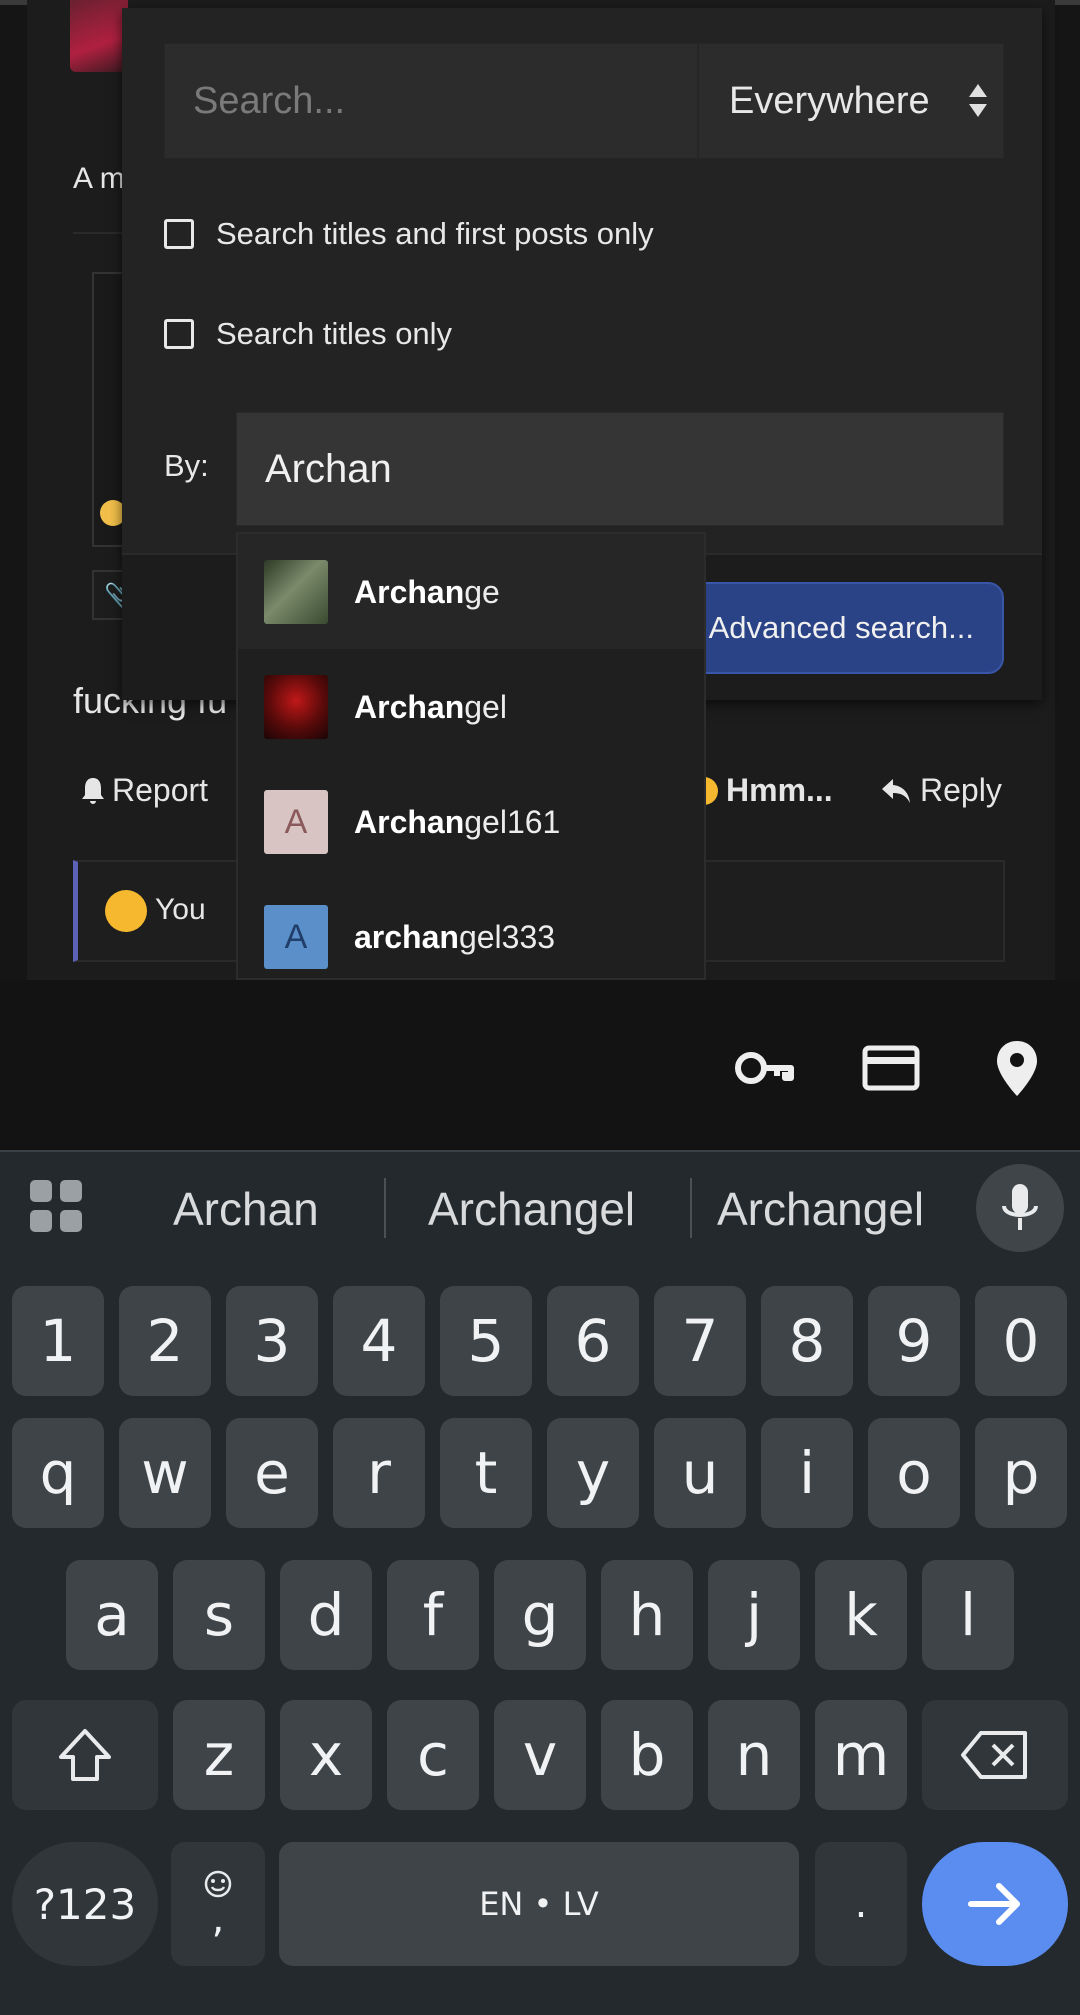  What do you see at coordinates (896, 790) in the screenshot?
I see `reply-arrow-icon` at bounding box center [896, 790].